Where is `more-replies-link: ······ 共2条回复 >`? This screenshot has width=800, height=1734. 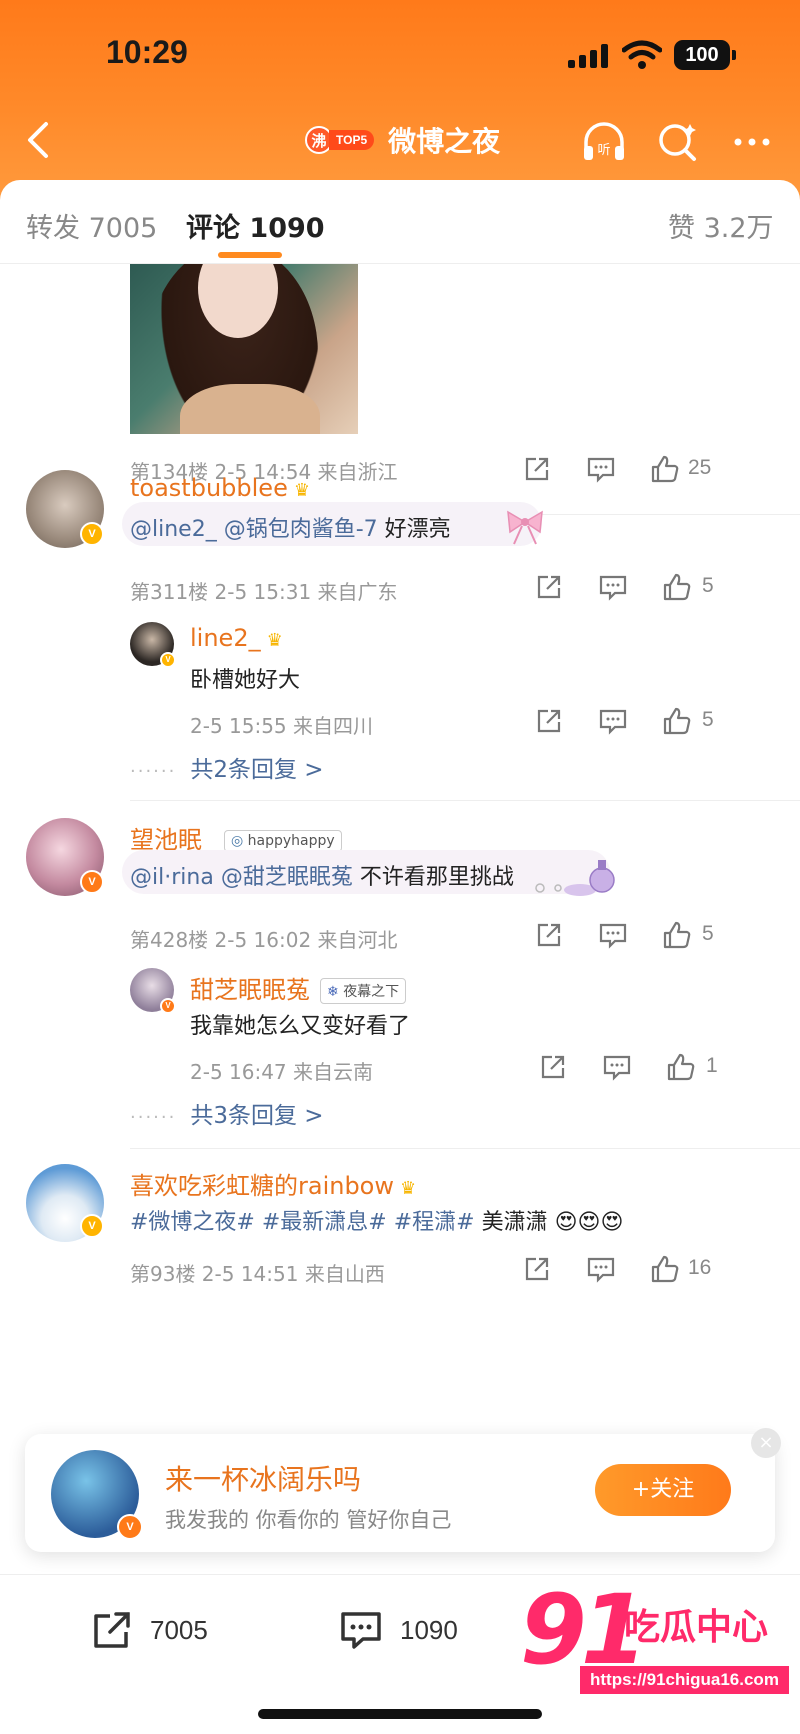 more-replies-link: ······ 共2条回复 > is located at coordinates (227, 767).